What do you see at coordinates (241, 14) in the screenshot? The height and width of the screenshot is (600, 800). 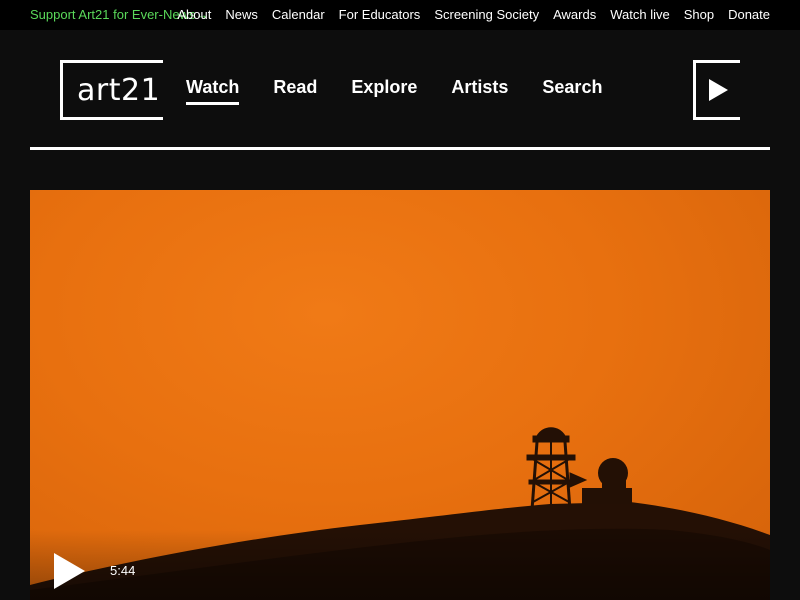 I see `utility-link-news: News` at bounding box center [241, 14].